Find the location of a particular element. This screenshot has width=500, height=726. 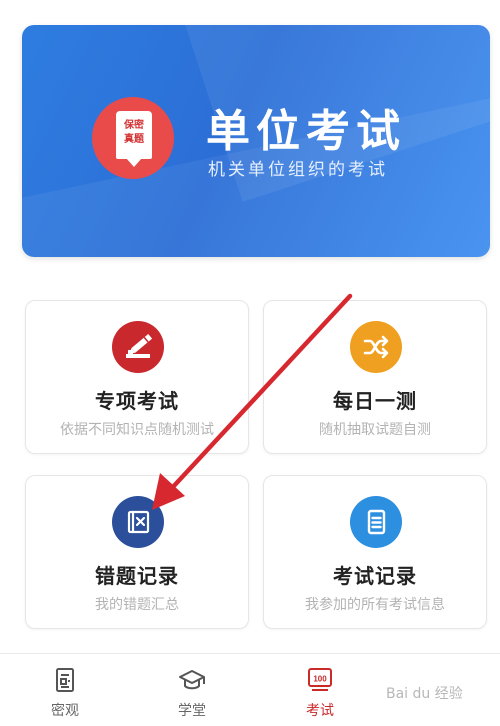

tab-label: 考试 is located at coordinates (320, 711).